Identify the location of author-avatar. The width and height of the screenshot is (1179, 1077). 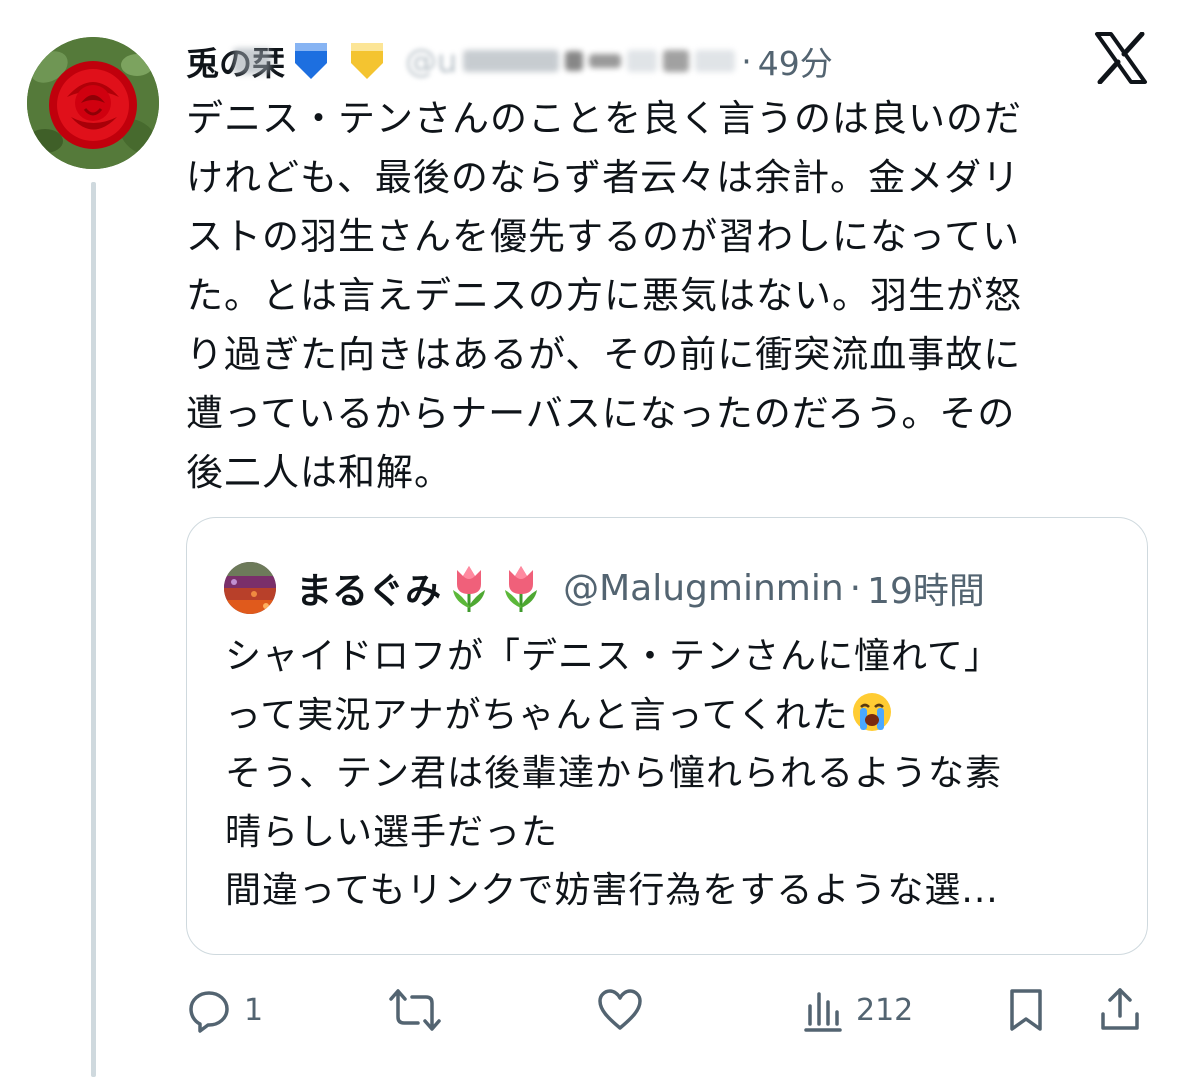
(93, 103).